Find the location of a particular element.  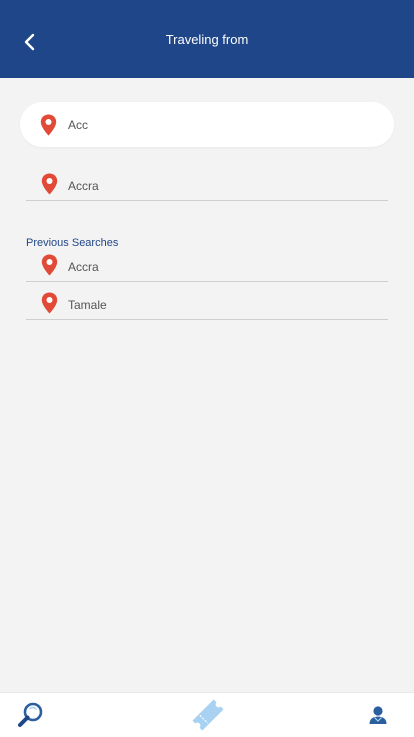

ticket-icon is located at coordinates (208, 715).